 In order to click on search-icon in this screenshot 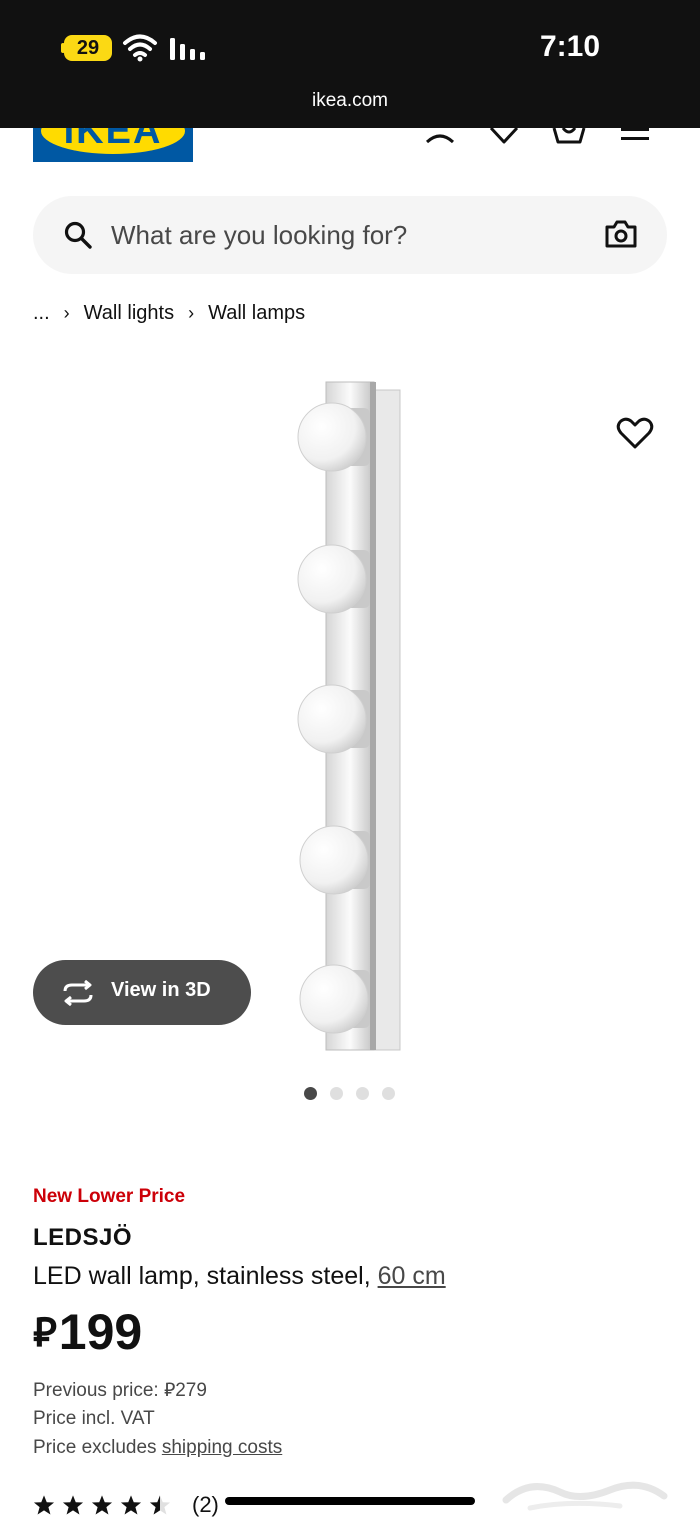, I will do `click(78, 235)`.